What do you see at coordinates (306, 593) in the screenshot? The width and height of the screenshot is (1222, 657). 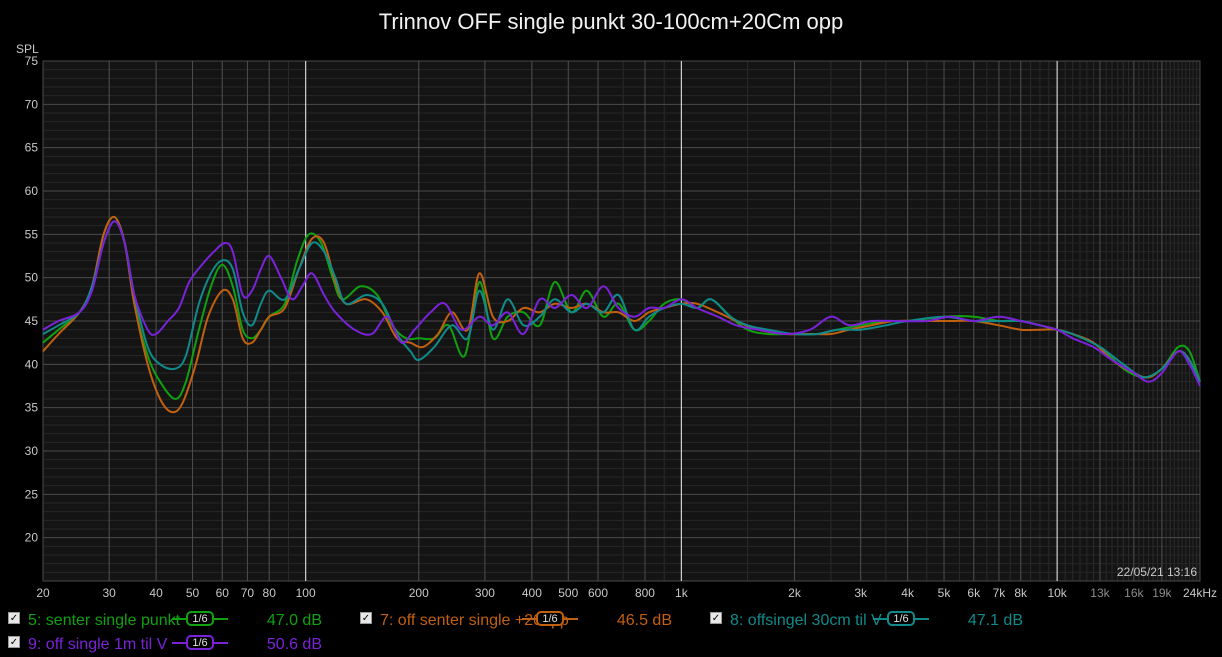 I see `x-tick-label: 100` at bounding box center [306, 593].